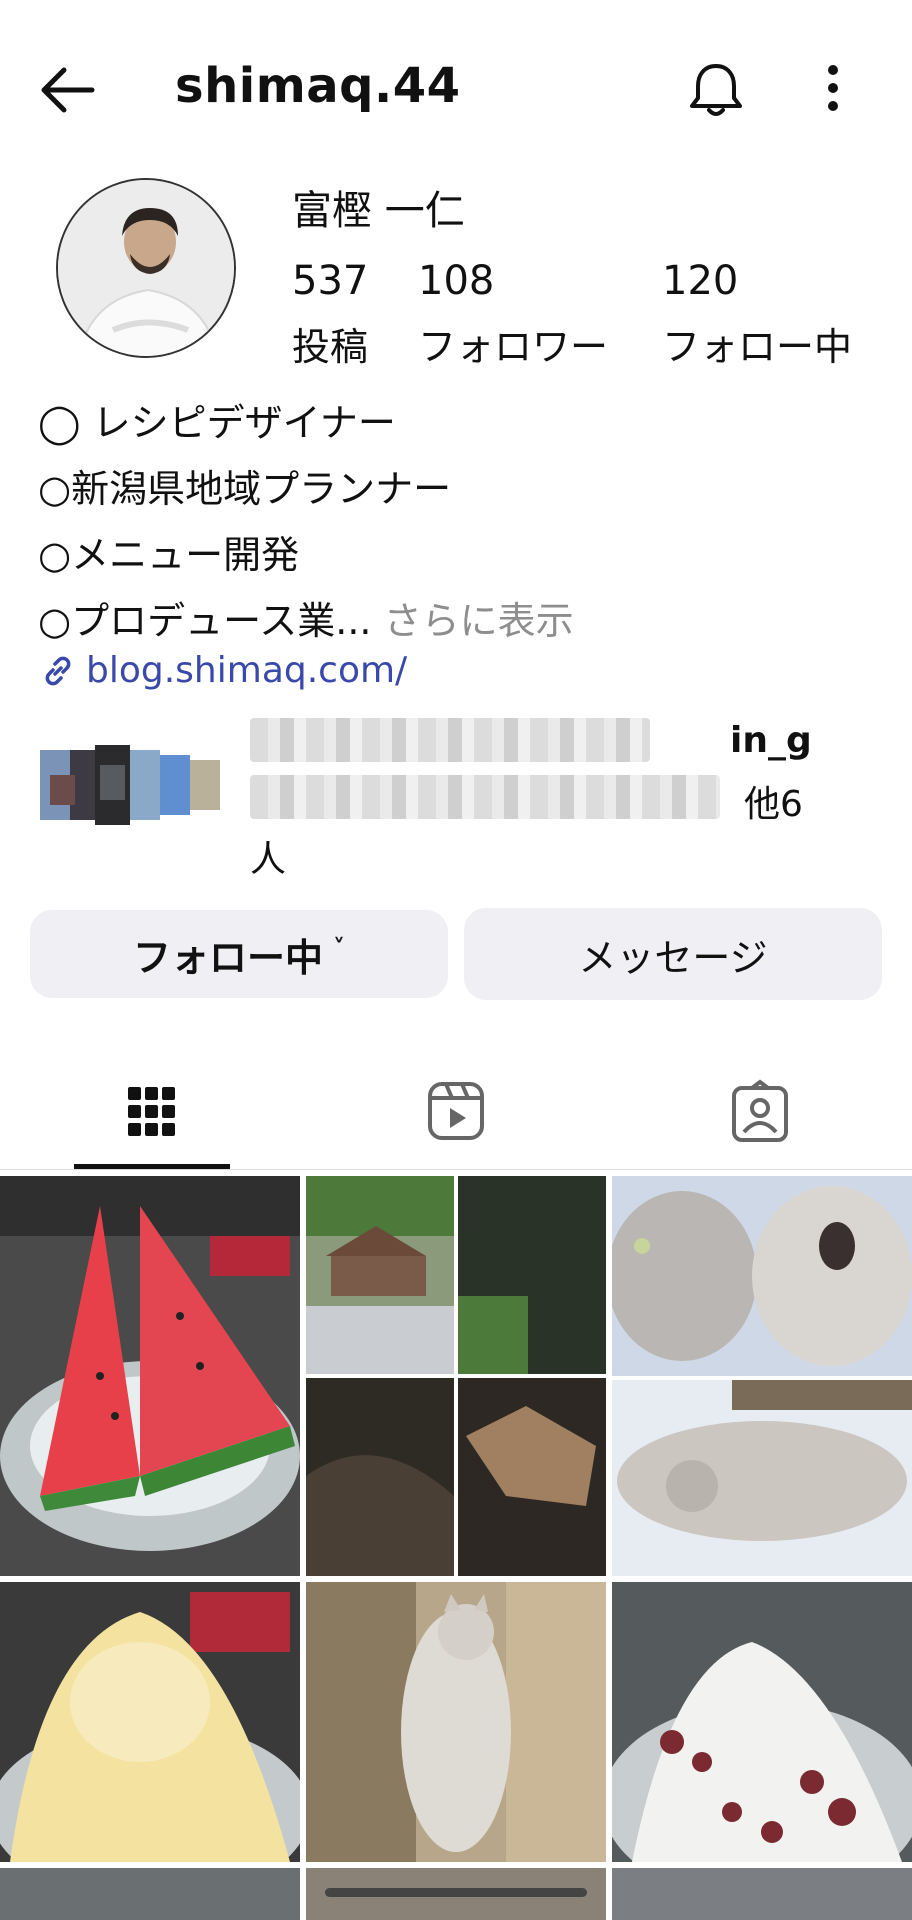 This screenshot has width=912, height=1920. I want to click on message-button: メッセージ, so click(673, 954).